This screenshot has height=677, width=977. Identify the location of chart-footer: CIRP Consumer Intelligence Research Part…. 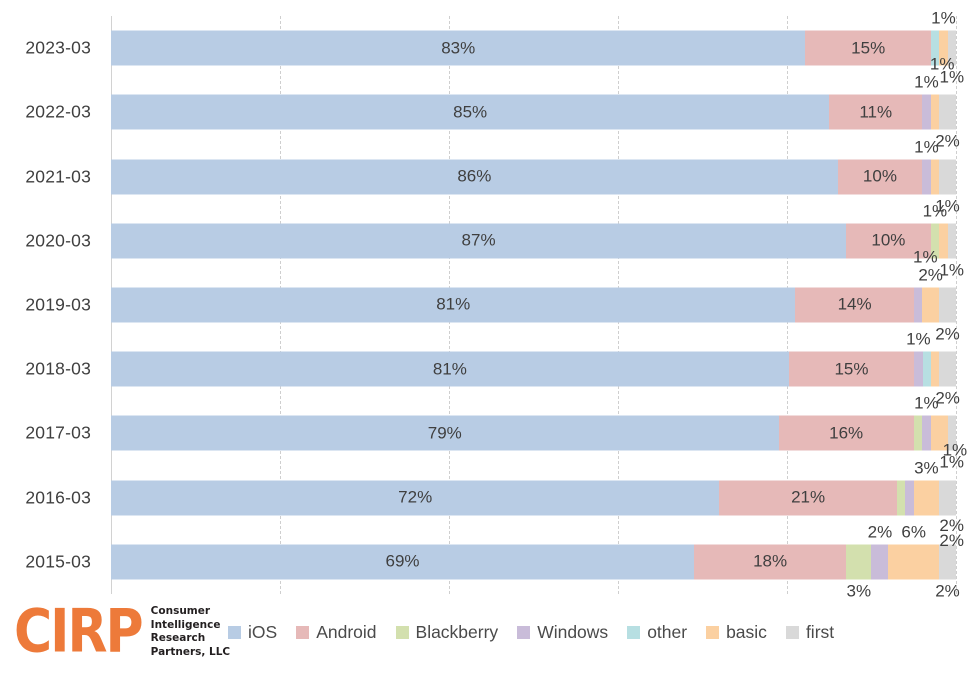
(488, 638).